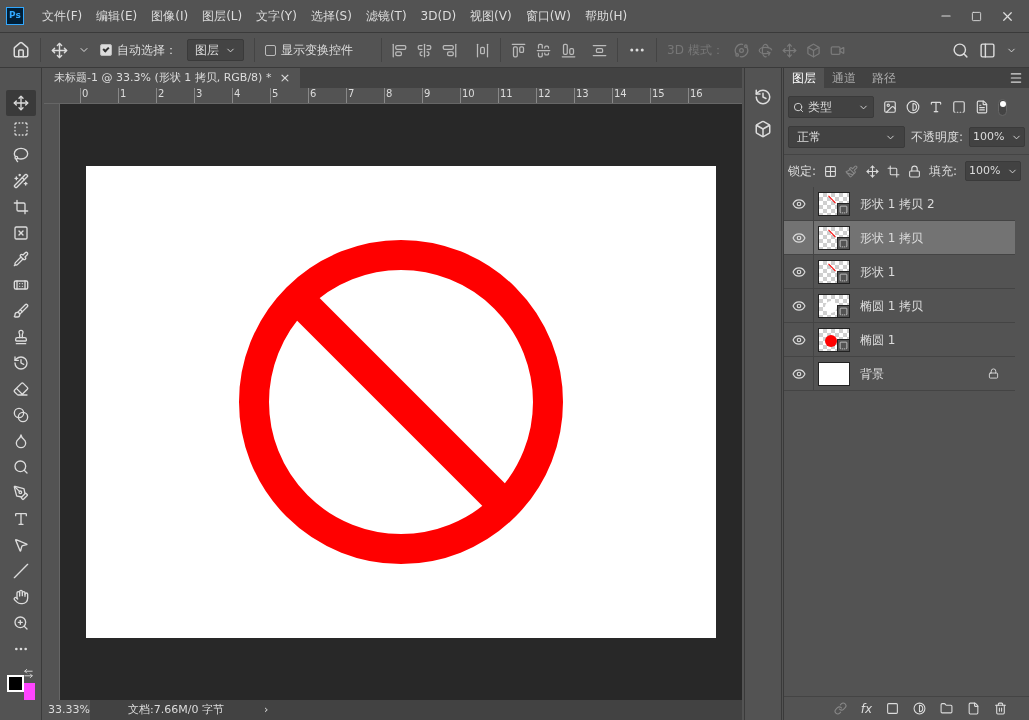  Describe the element at coordinates (491, 16) in the screenshot. I see `menu-item: 视图(V)` at that location.